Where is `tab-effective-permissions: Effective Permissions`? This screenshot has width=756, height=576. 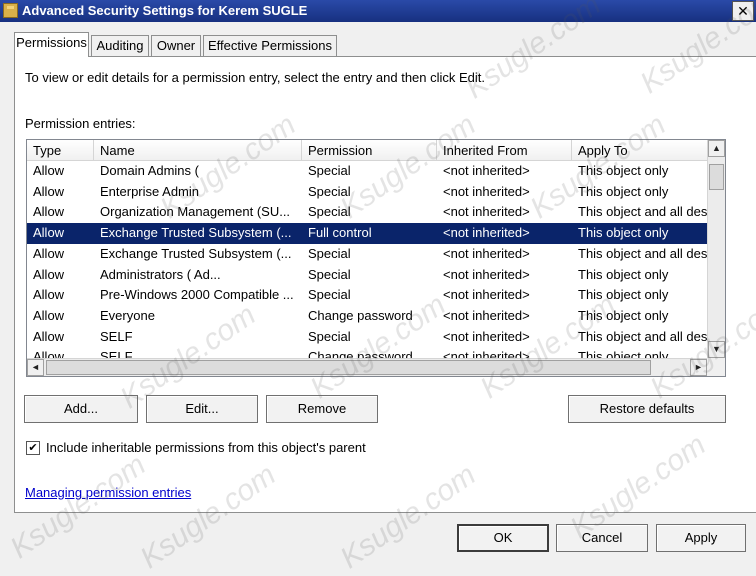 tab-effective-permissions: Effective Permissions is located at coordinates (270, 45).